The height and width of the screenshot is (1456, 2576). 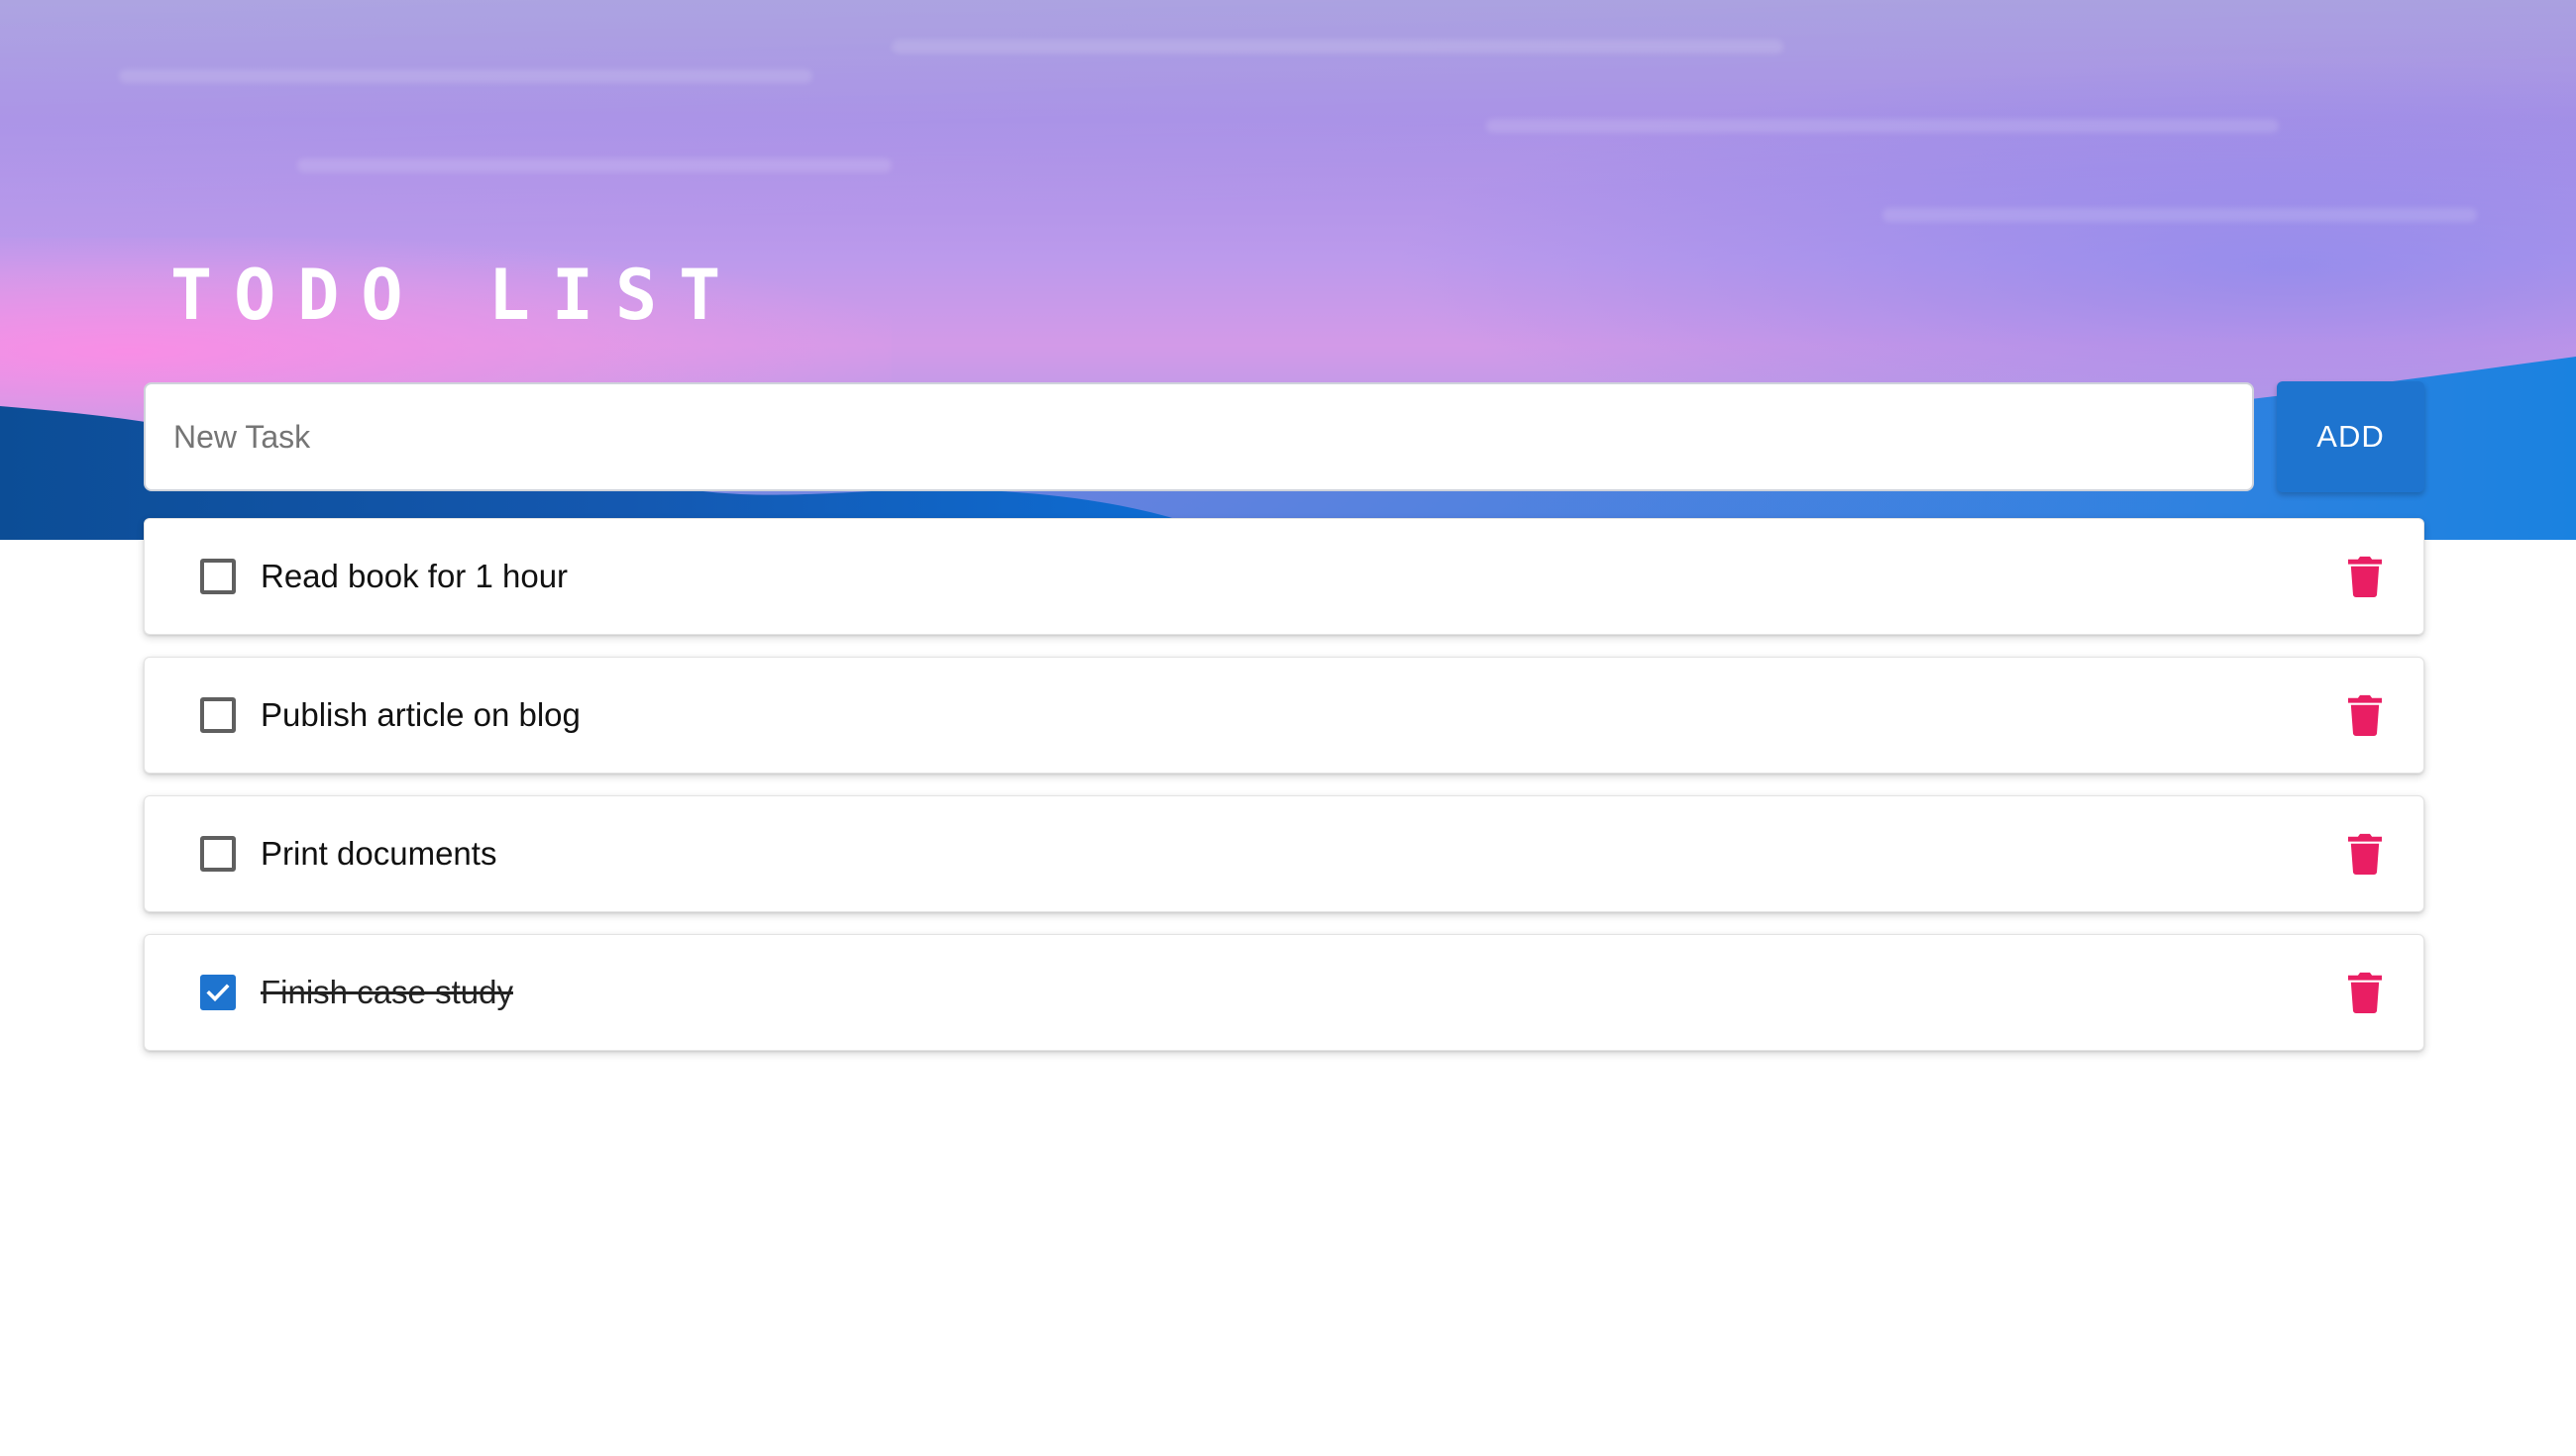 What do you see at coordinates (1211, 437) in the screenshot?
I see `new-task-input` at bounding box center [1211, 437].